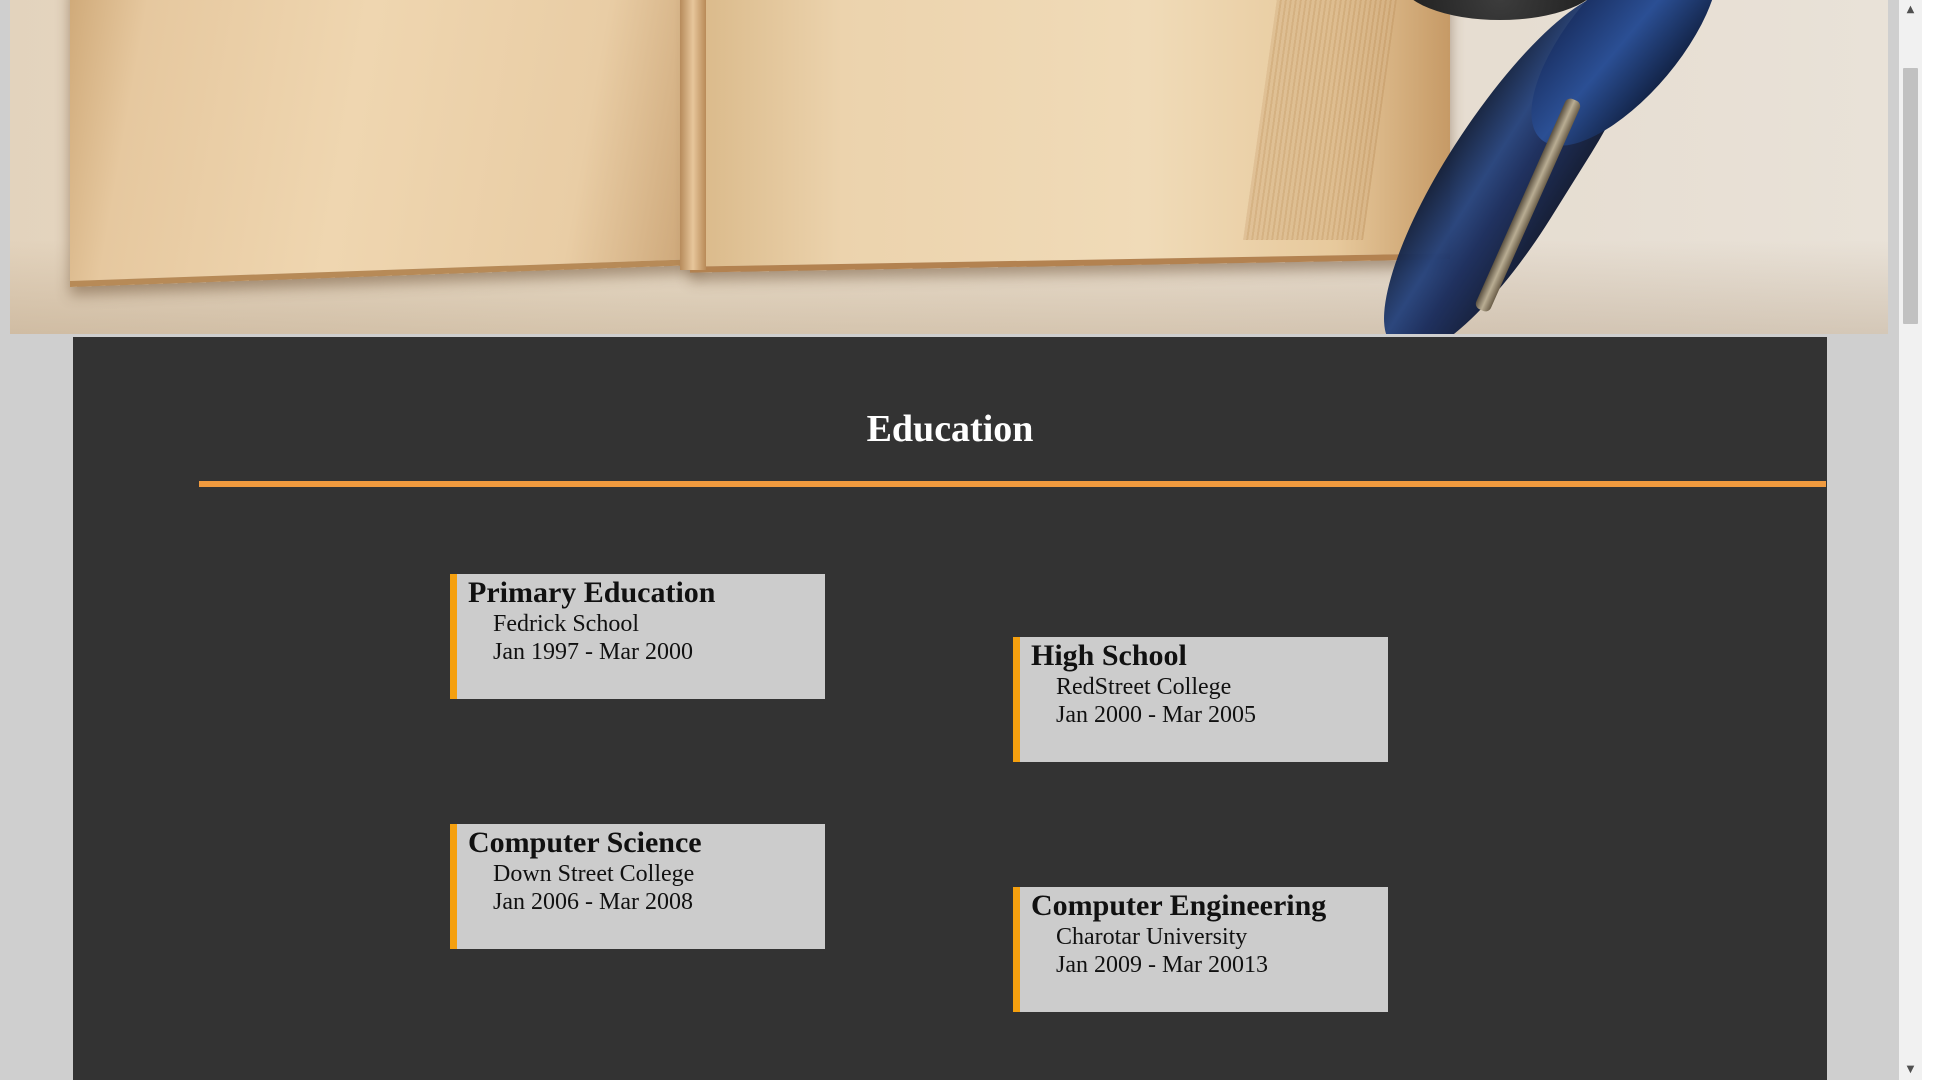  Describe the element at coordinates (592, 592) in the screenshot. I see `education-card-title: Primary Education` at that location.